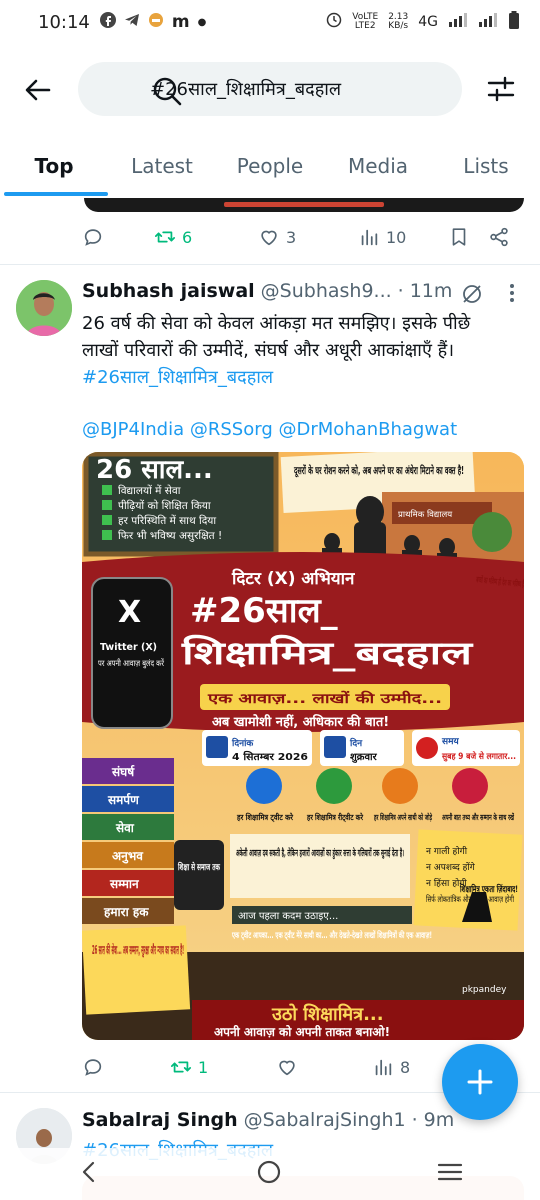  What do you see at coordinates (128, 856) in the screenshot?
I see `book-label: अनुभव` at bounding box center [128, 856].